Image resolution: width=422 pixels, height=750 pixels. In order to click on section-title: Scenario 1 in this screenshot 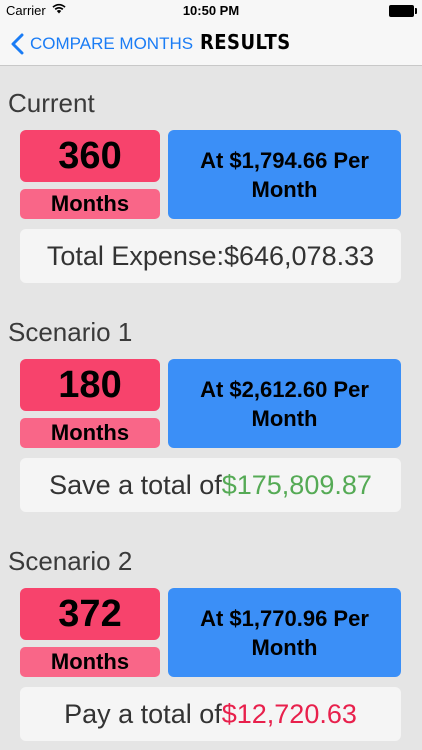, I will do `click(70, 332)`.